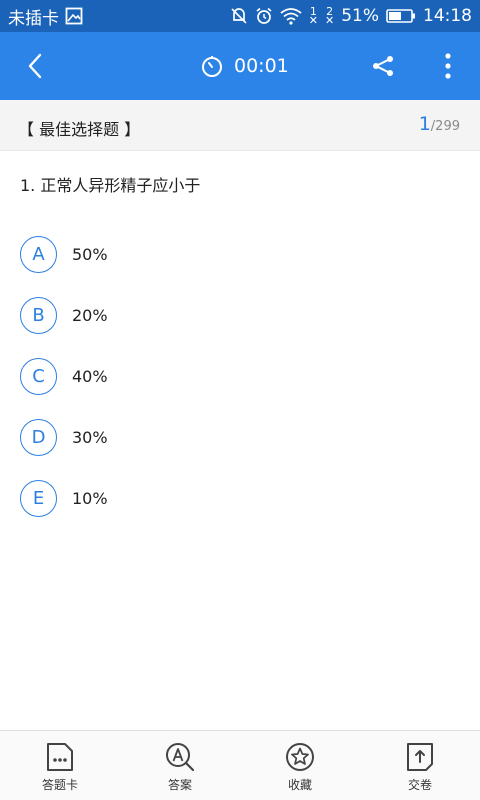  What do you see at coordinates (313, 16) in the screenshot?
I see `sim1-no-signal-icon: 1 ✕` at bounding box center [313, 16].